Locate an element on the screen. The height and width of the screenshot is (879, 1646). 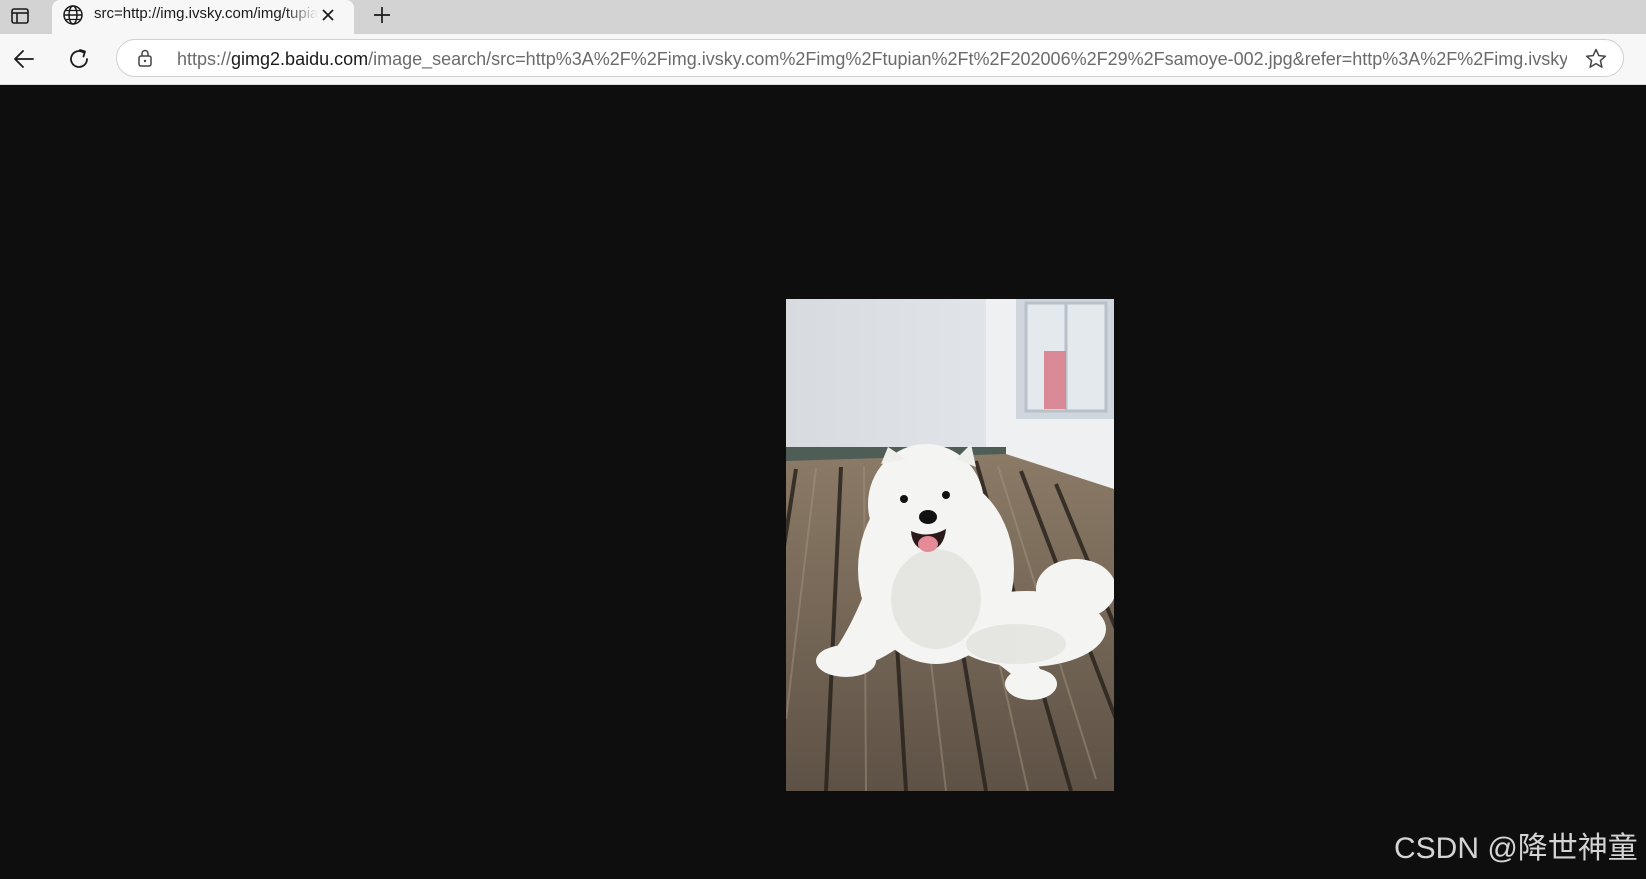
dog-photo is located at coordinates (950, 545).